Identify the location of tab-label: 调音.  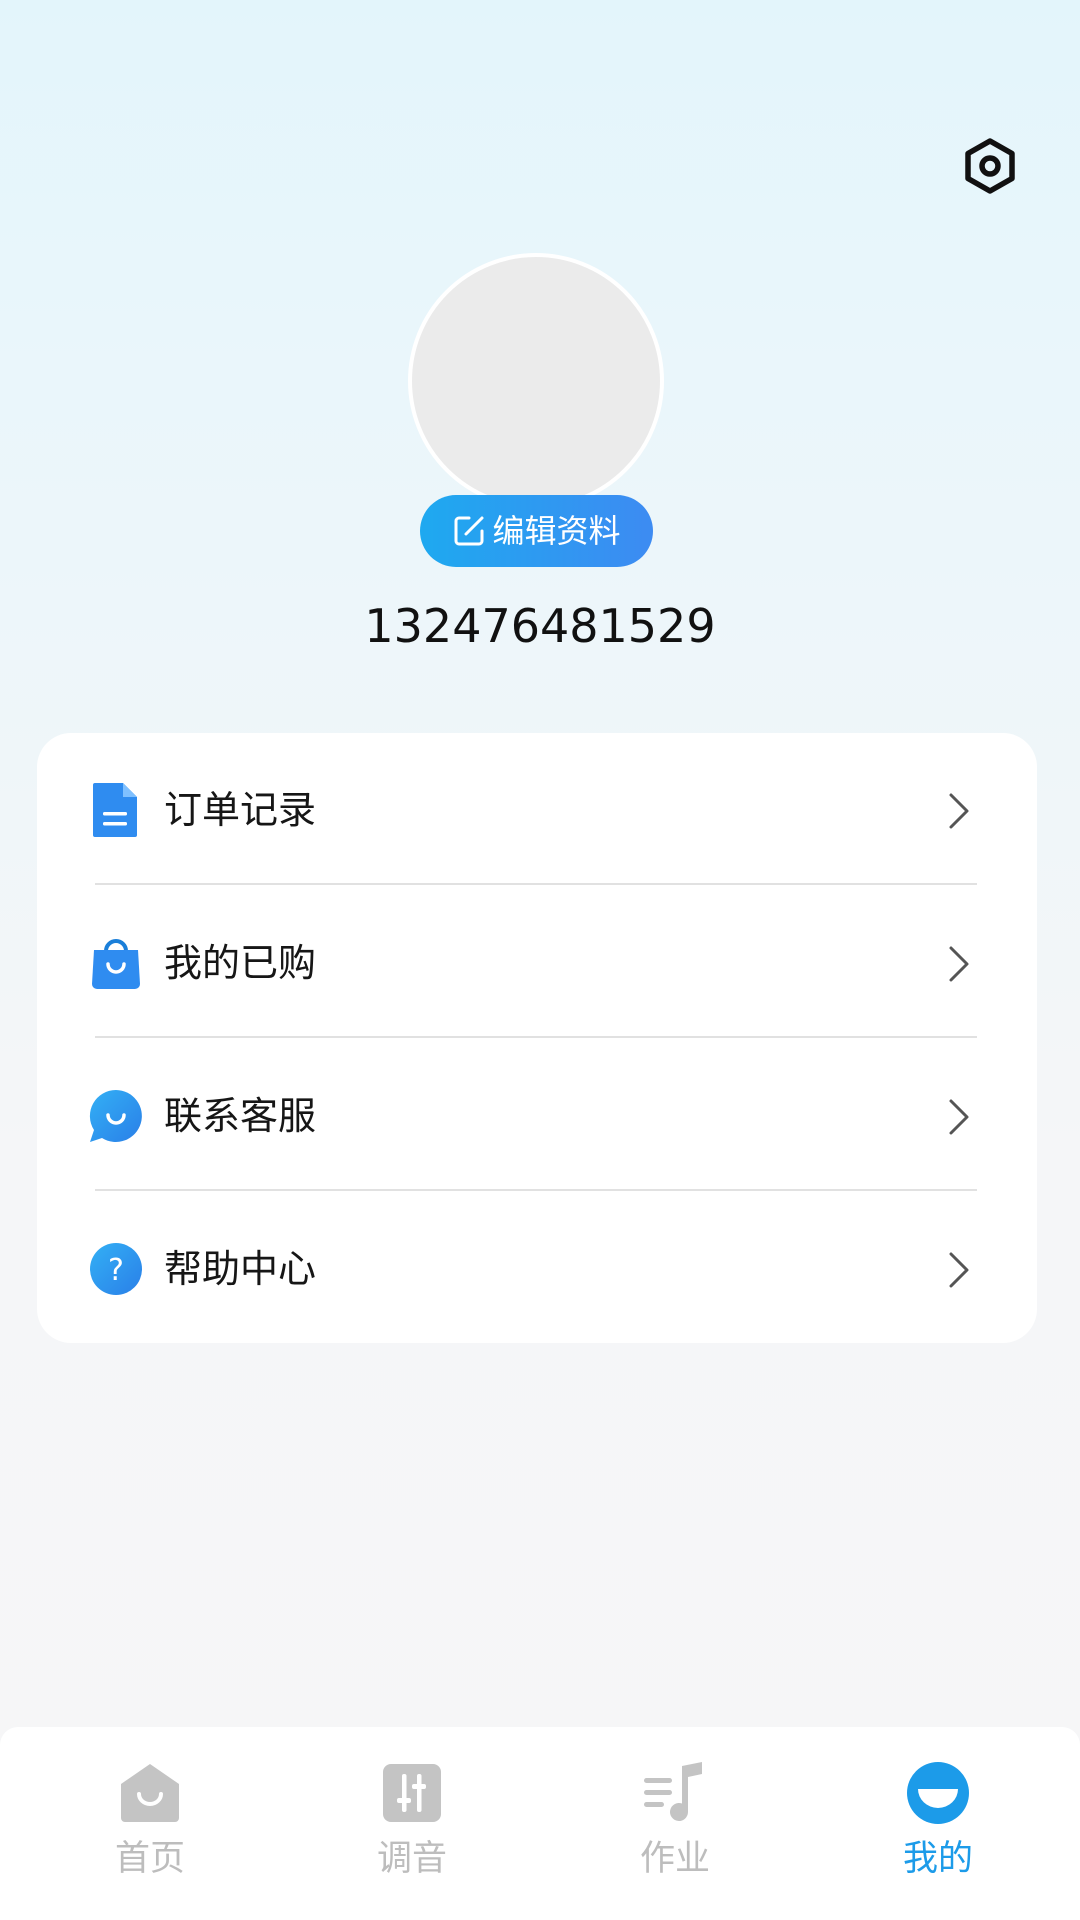
(411, 1859).